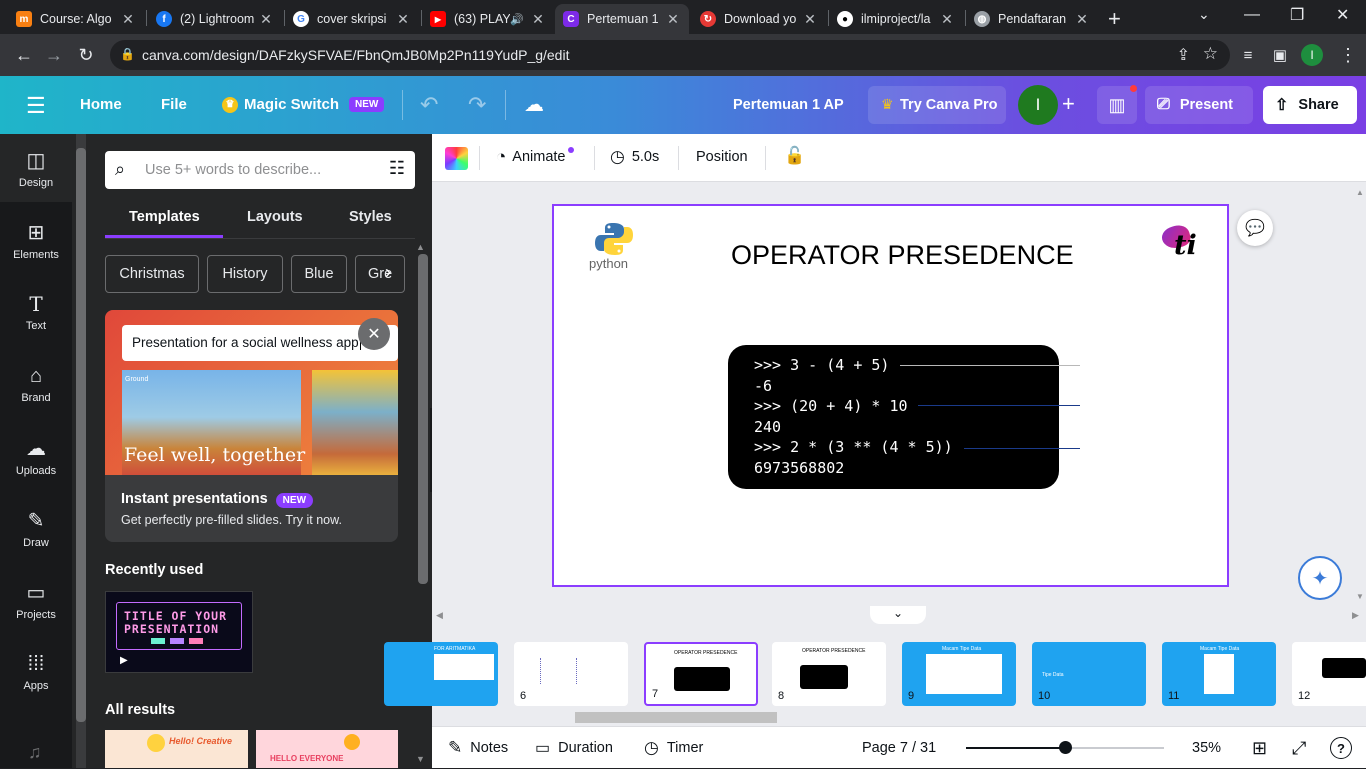  I want to click on canvas-scrollbar: ▲ ▼, so click(1360, 395).